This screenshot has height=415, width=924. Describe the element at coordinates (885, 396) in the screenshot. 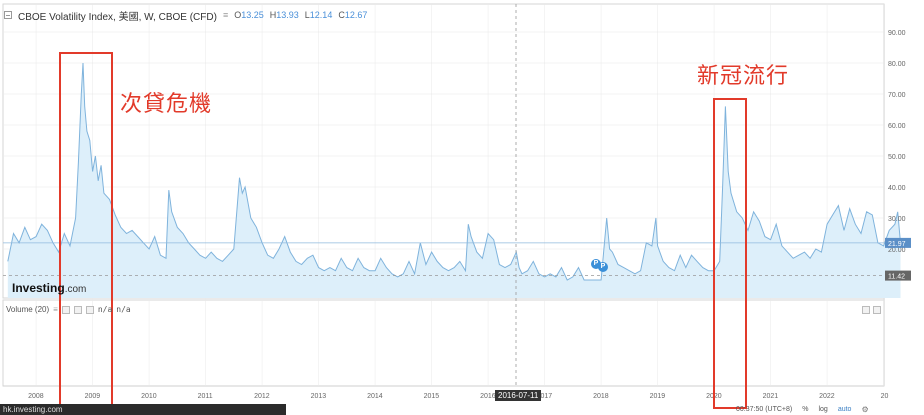

I see `x-tick-label: 20` at that location.